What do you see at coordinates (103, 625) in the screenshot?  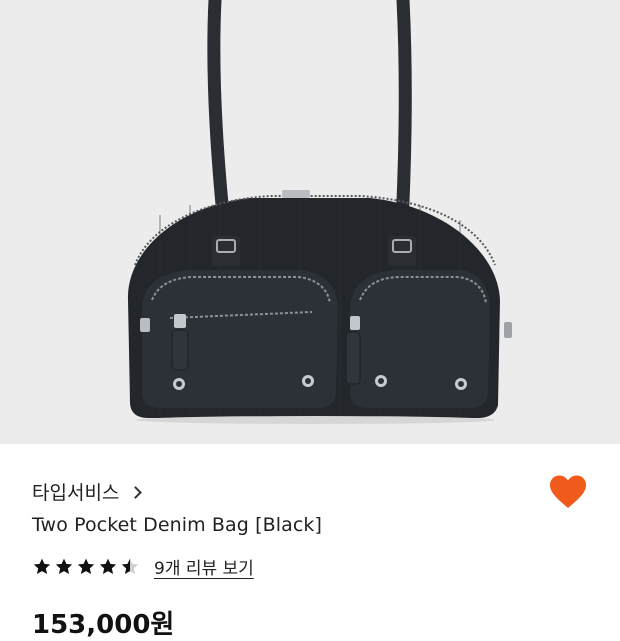 I see `product-price: 153,000원` at bounding box center [103, 625].